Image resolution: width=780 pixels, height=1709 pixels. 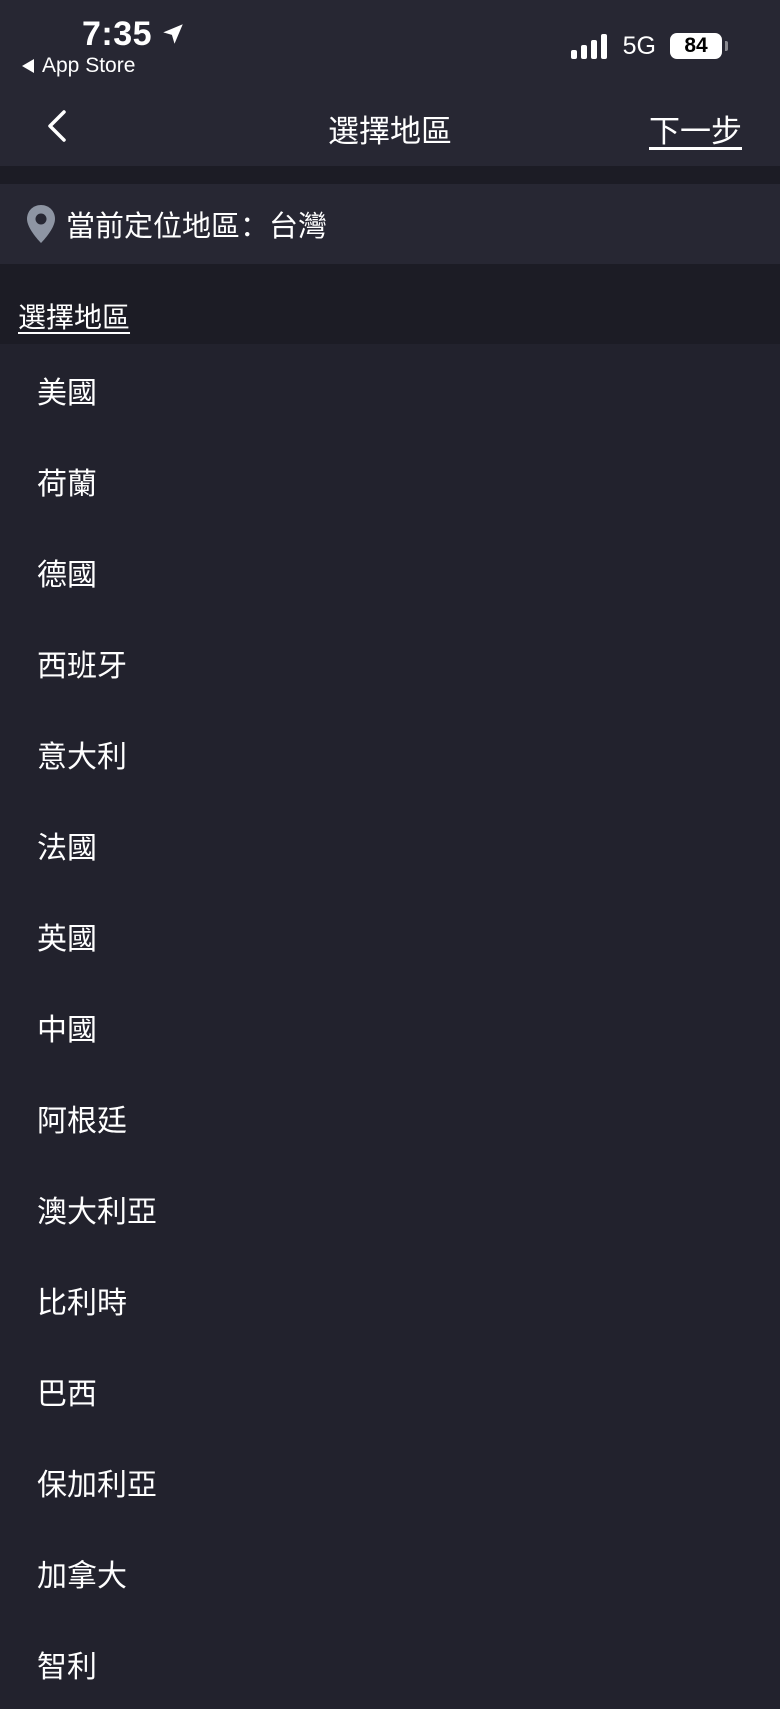 What do you see at coordinates (390, 1208) in the screenshot?
I see `region-item: 澳大利亞` at bounding box center [390, 1208].